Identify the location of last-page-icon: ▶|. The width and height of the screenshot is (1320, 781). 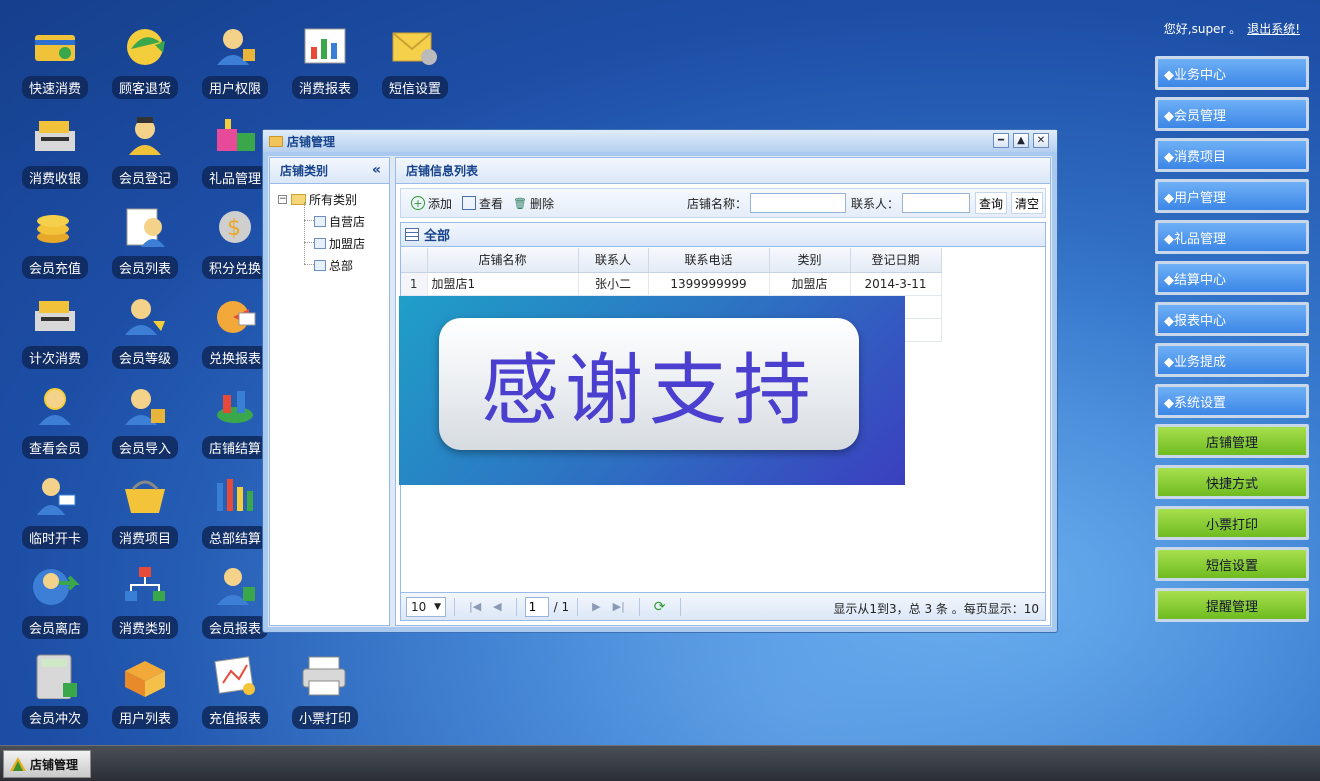
(619, 606).